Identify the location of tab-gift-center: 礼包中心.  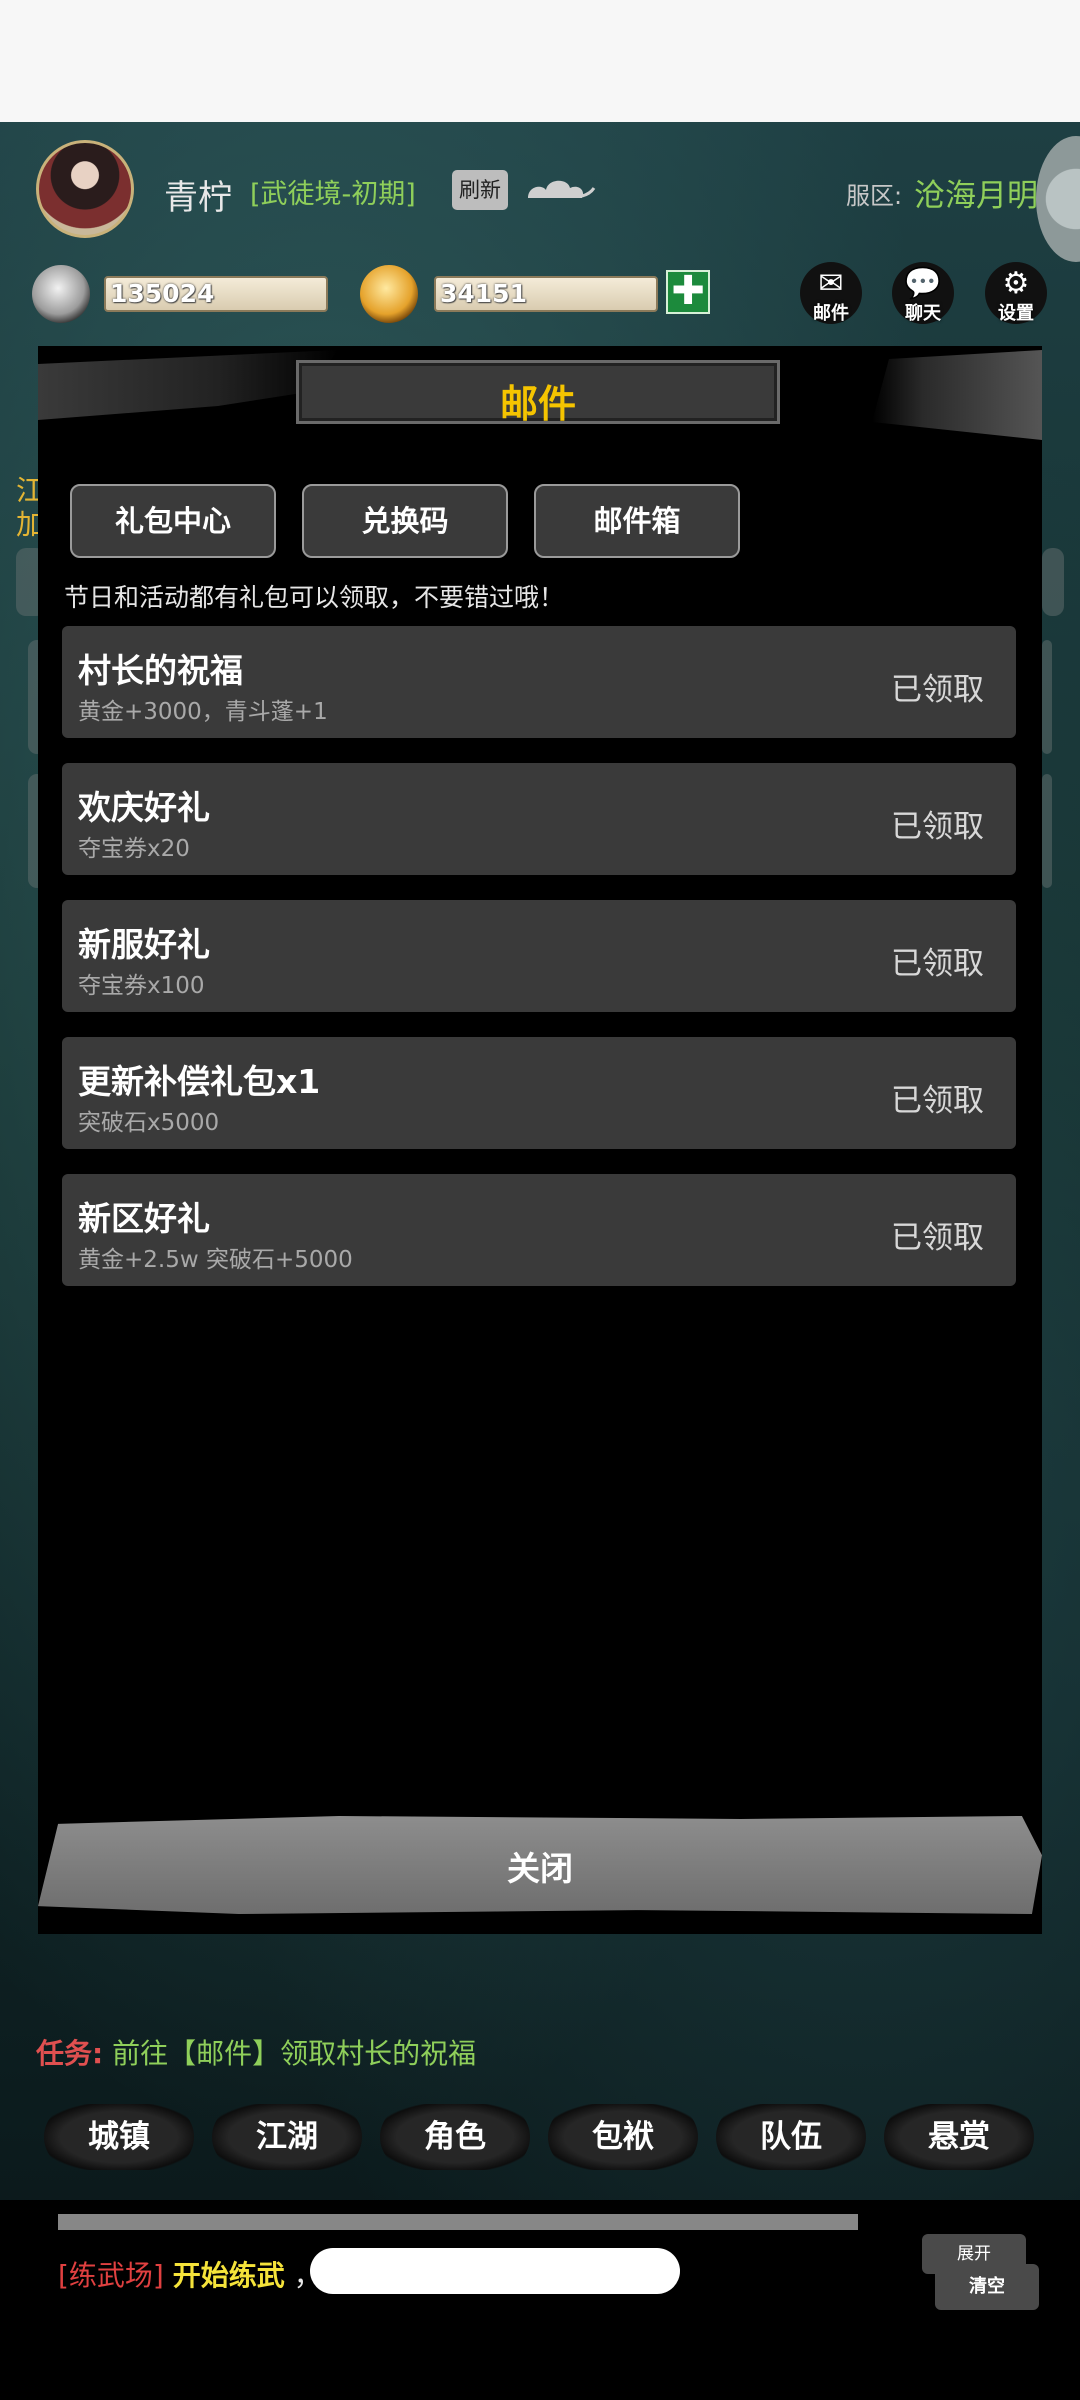
(173, 521).